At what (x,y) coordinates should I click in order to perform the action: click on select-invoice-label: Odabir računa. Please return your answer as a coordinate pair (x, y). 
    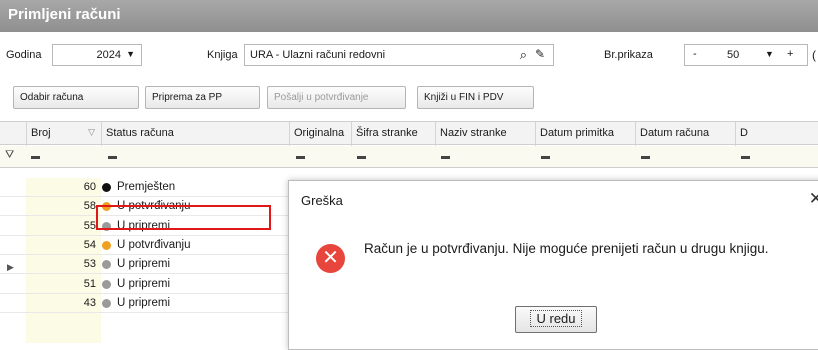
    Looking at the image, I should click on (52, 97).